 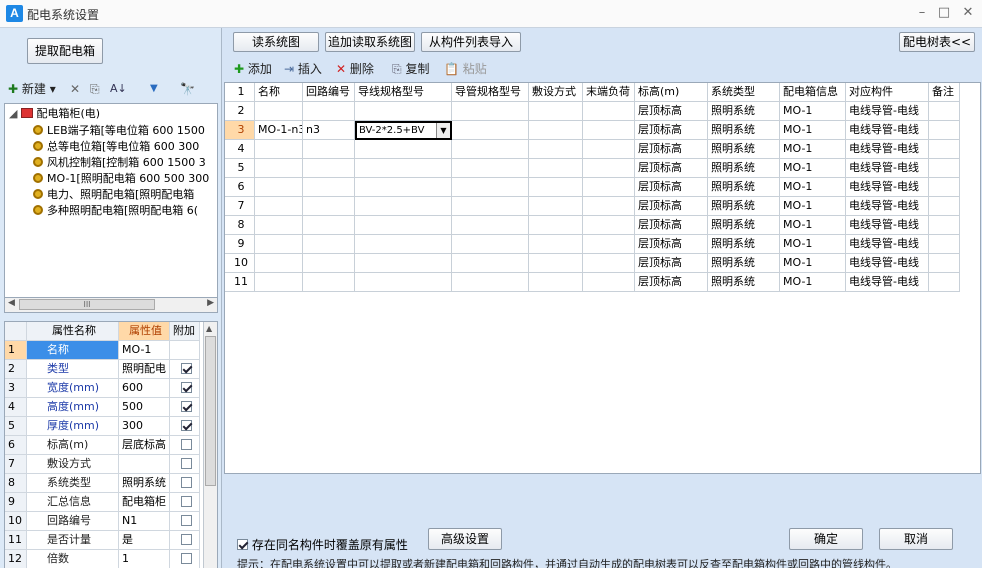 What do you see at coordinates (944, 13) in the screenshot?
I see `maximize-button: □` at bounding box center [944, 13].